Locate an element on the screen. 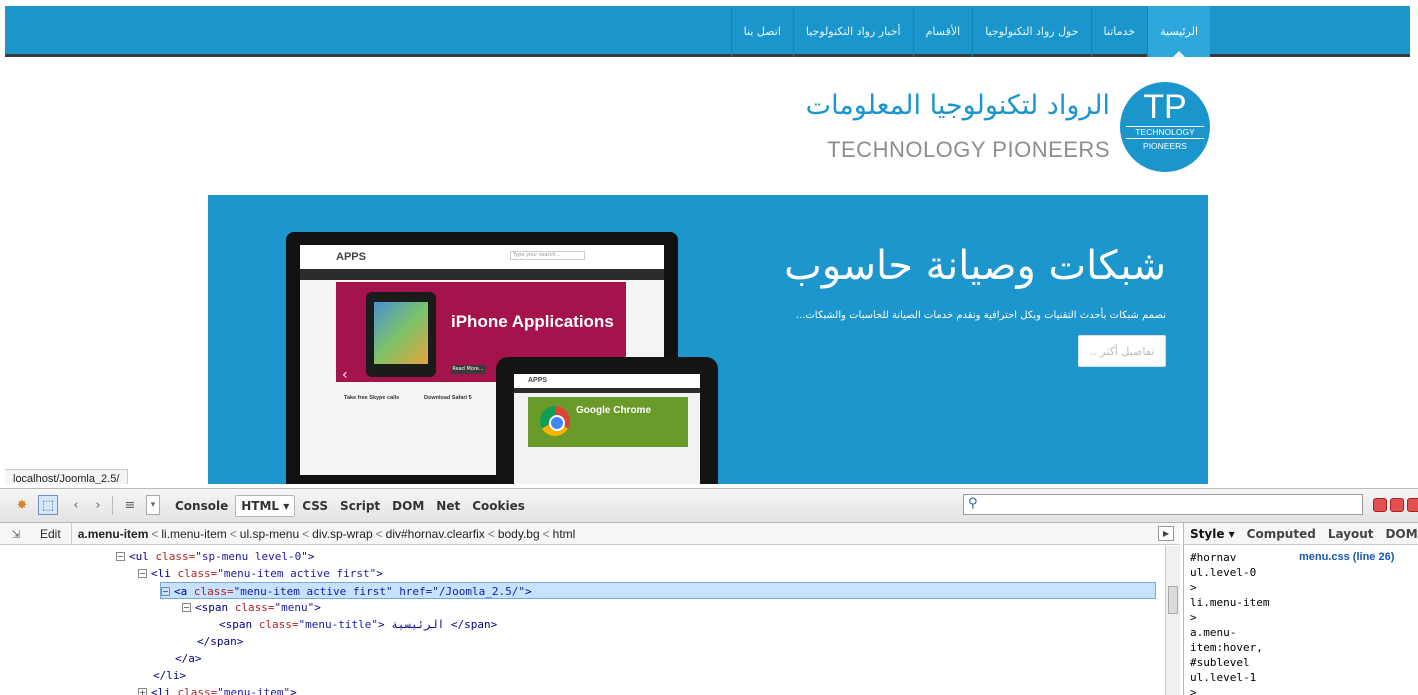  breadcrumb-item: html is located at coordinates (564, 534).